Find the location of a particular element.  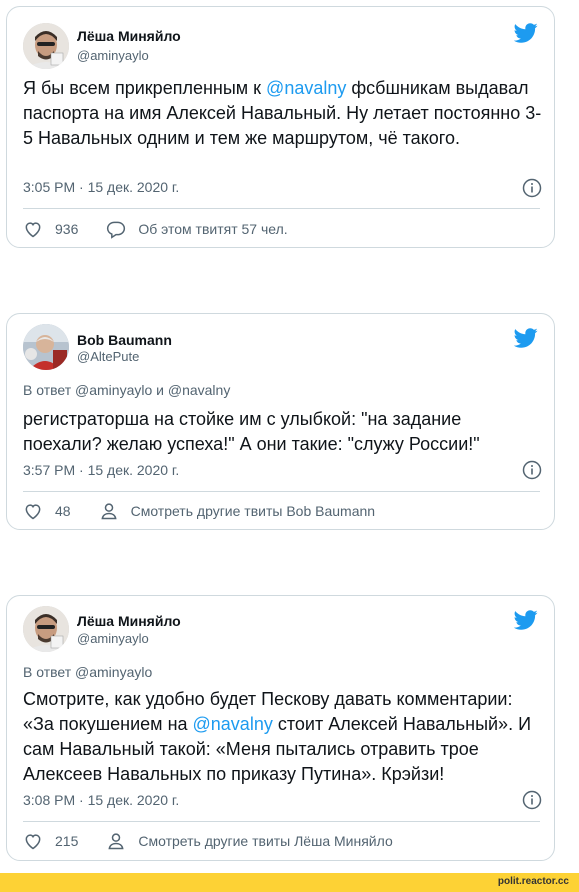

comment-action-label: Об этом твитят 57 чел. is located at coordinates (213, 229).